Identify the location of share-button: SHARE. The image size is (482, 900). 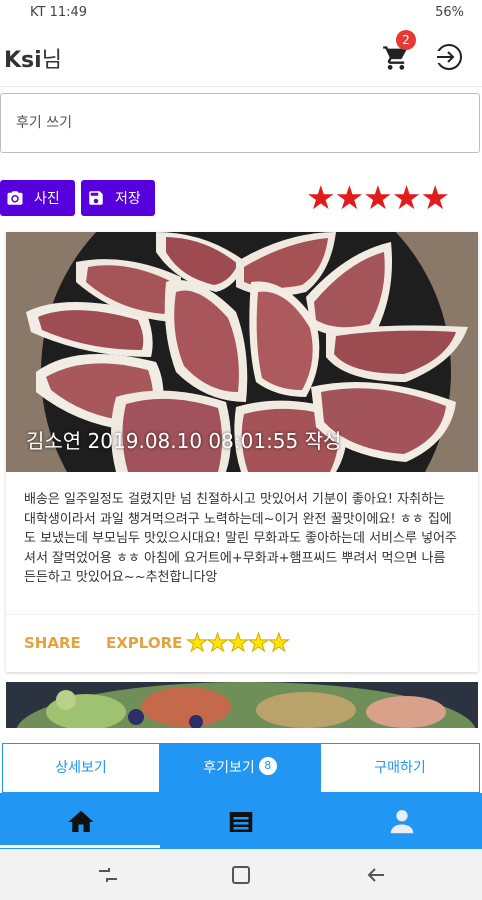
(52, 643).